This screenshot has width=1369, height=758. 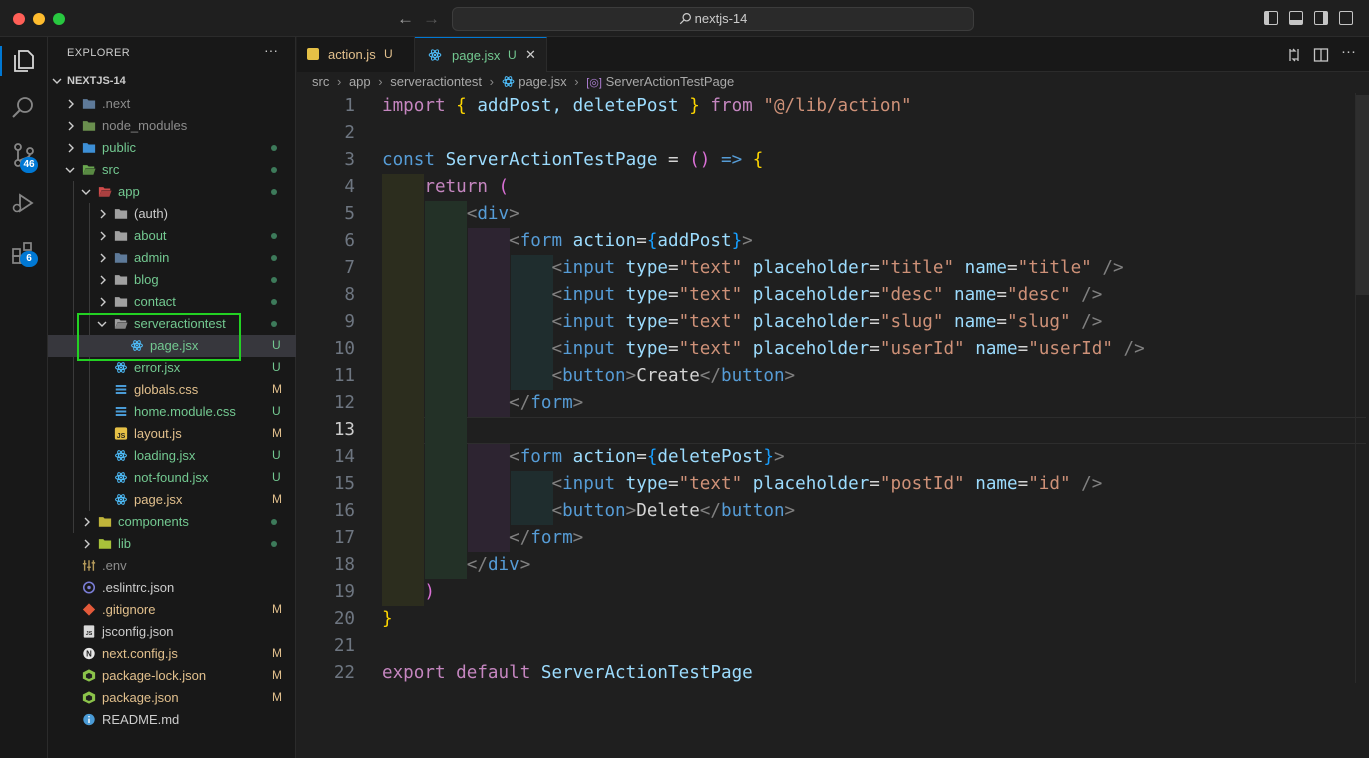 What do you see at coordinates (826, 619) in the screenshot?
I see `code-line: 20}` at bounding box center [826, 619].